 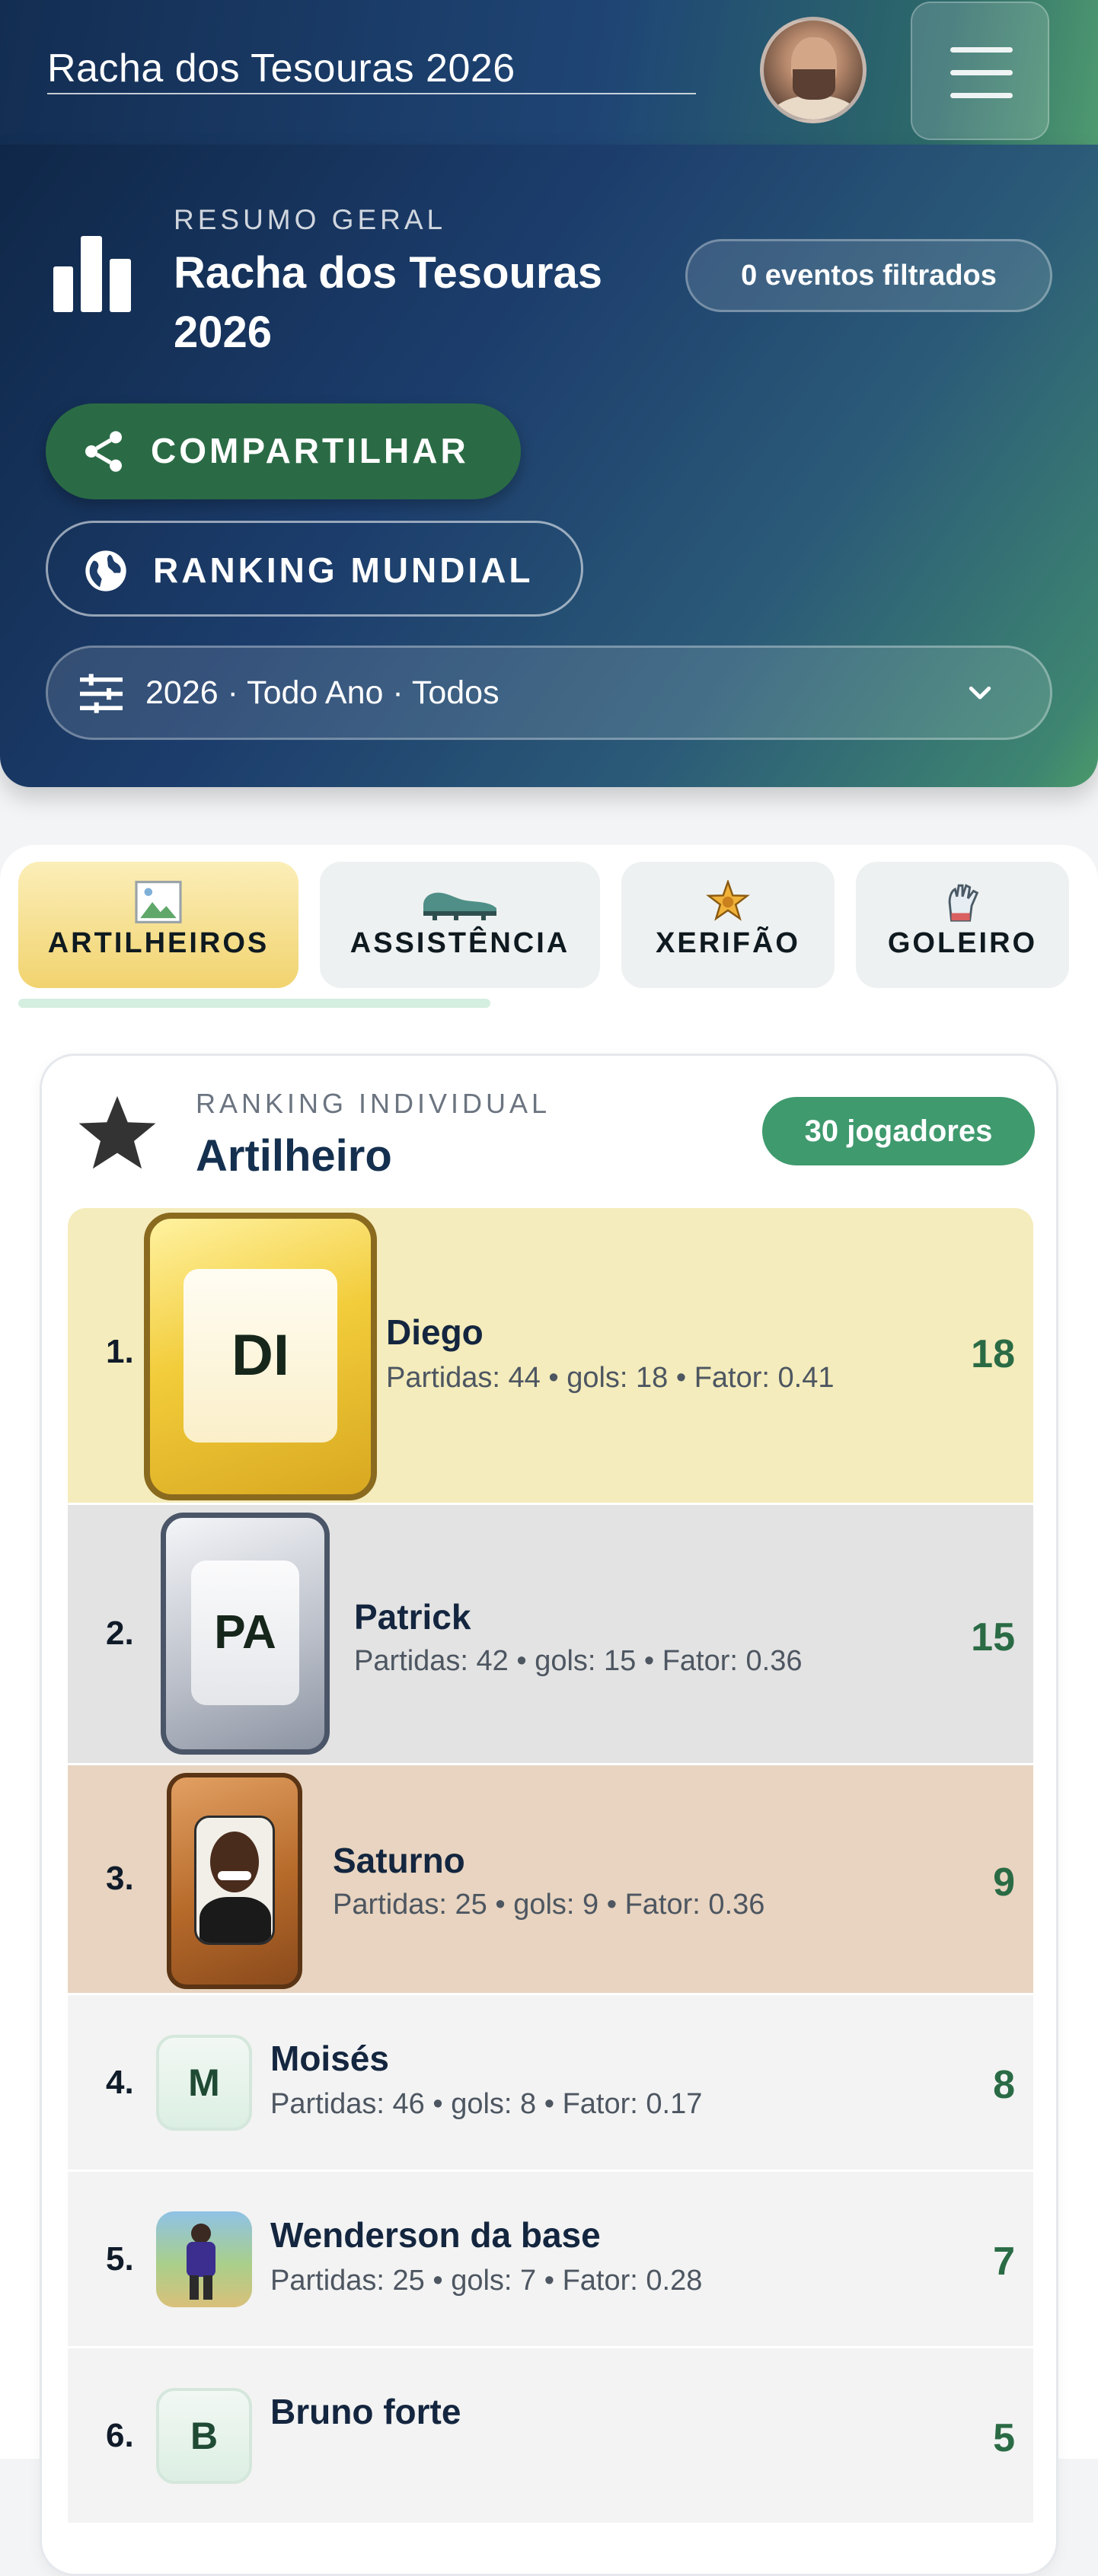 I want to click on tab-scroll-indicator, so click(x=254, y=1004).